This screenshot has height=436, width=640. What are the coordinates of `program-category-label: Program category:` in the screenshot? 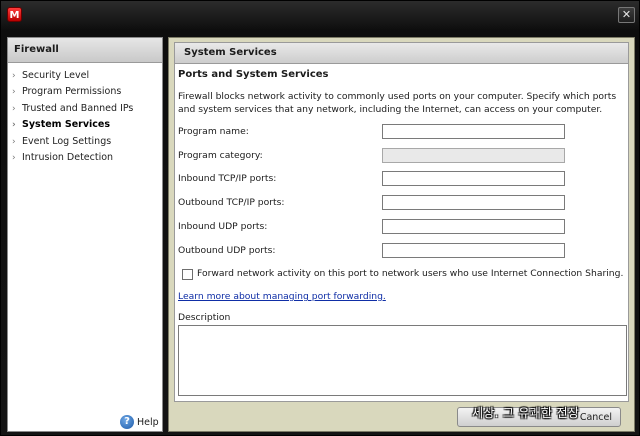 It's located at (220, 155).